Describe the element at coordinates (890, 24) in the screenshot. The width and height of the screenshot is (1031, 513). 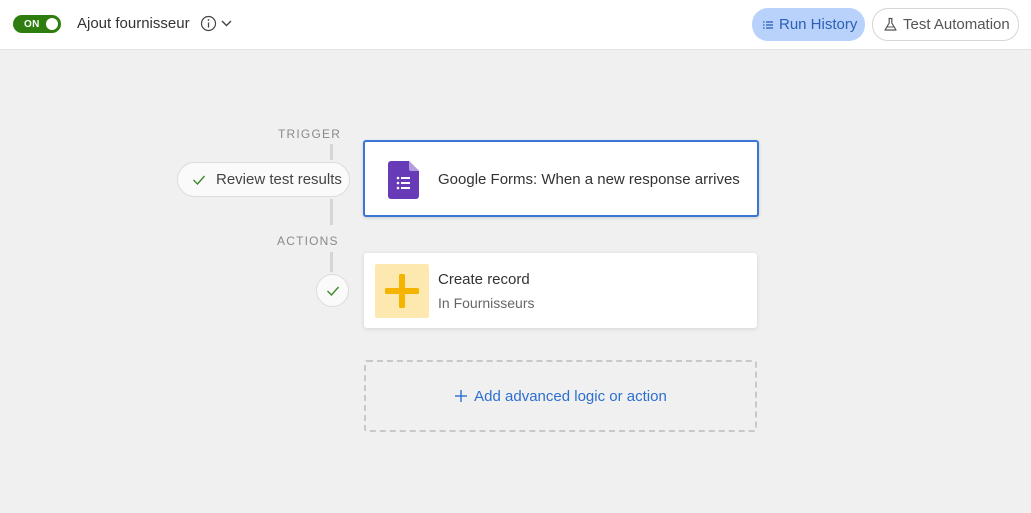
I see `flask-icon` at that location.